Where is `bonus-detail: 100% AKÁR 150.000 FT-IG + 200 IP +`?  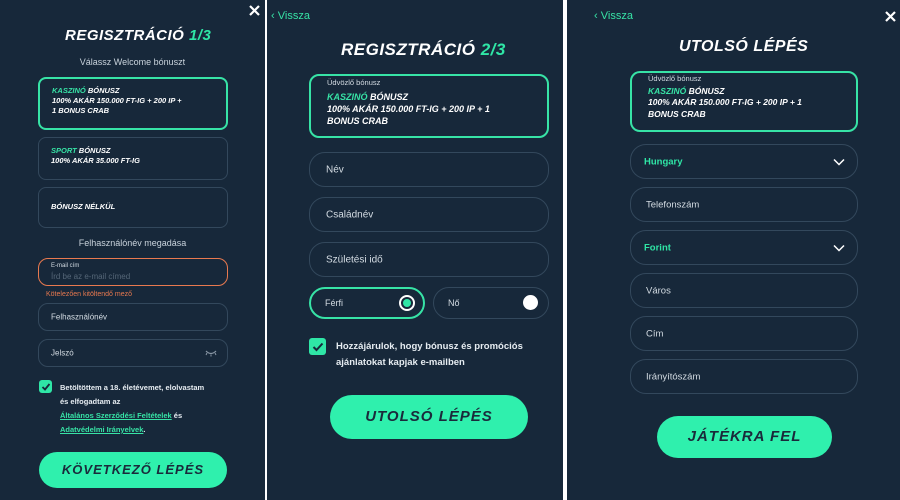 bonus-detail: 100% AKÁR 150.000 FT-IG + 200 IP + is located at coordinates (117, 101).